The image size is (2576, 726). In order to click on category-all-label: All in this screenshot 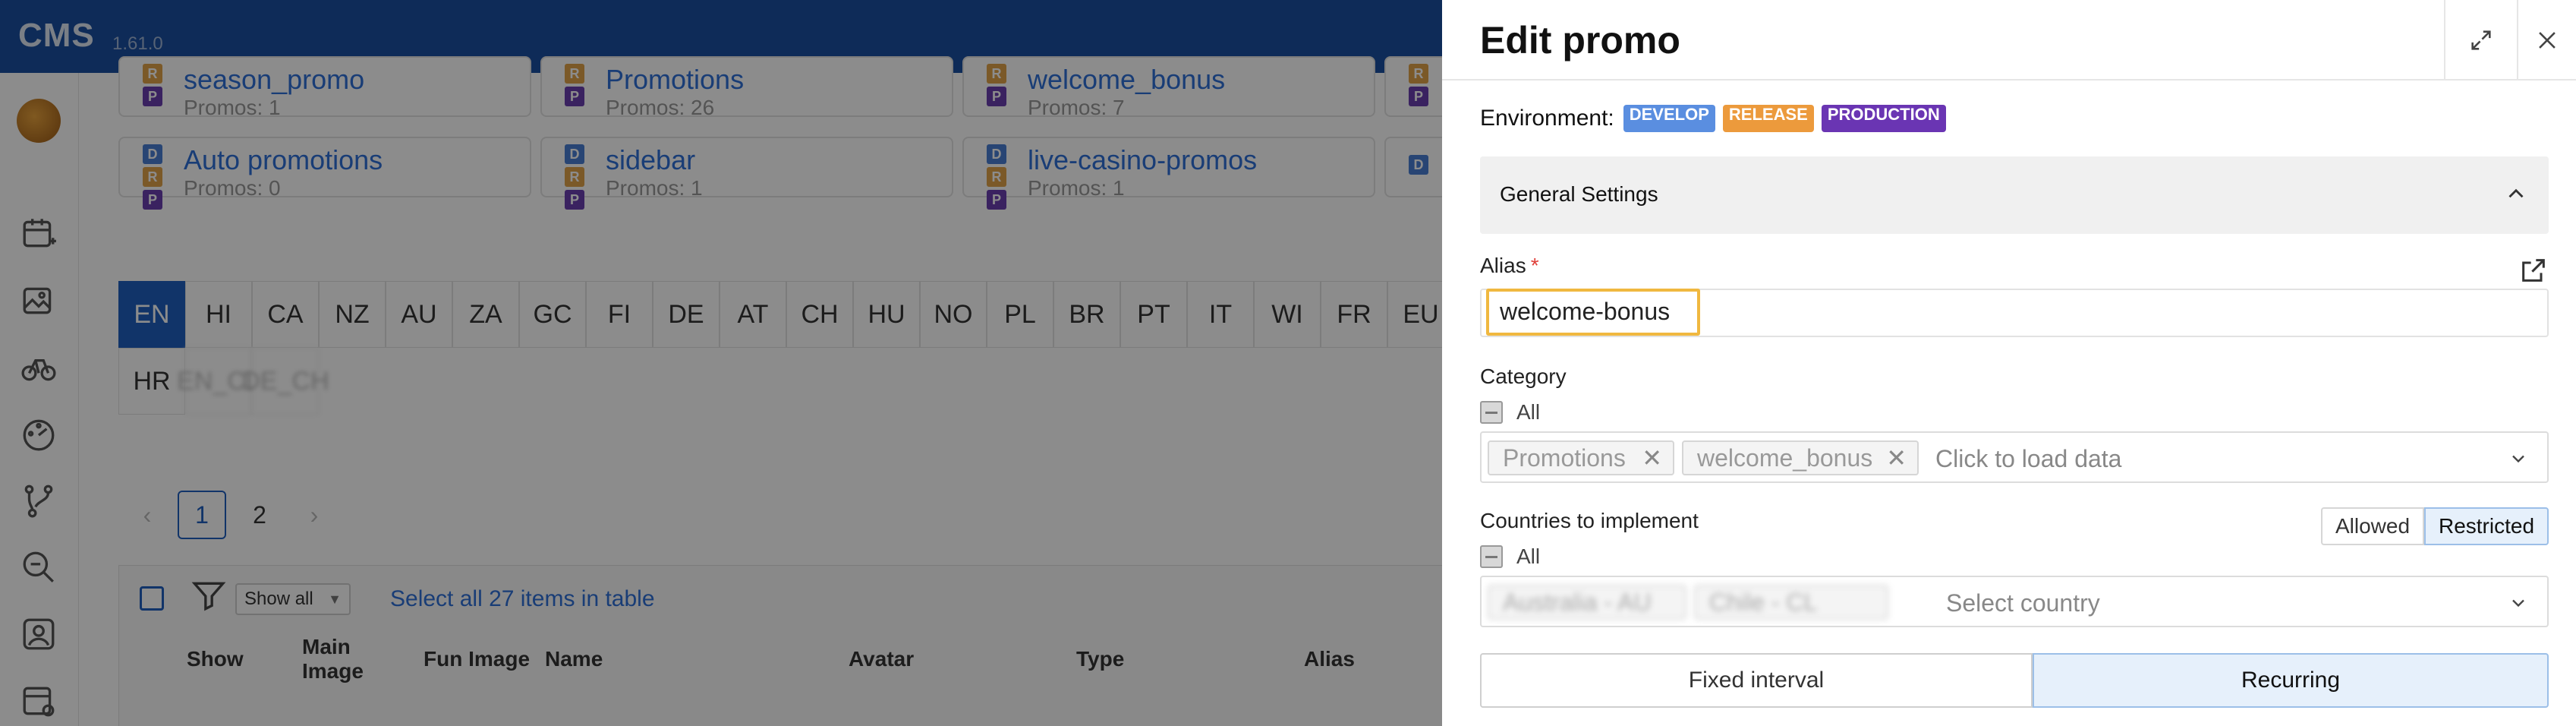, I will do `click(1528, 412)`.